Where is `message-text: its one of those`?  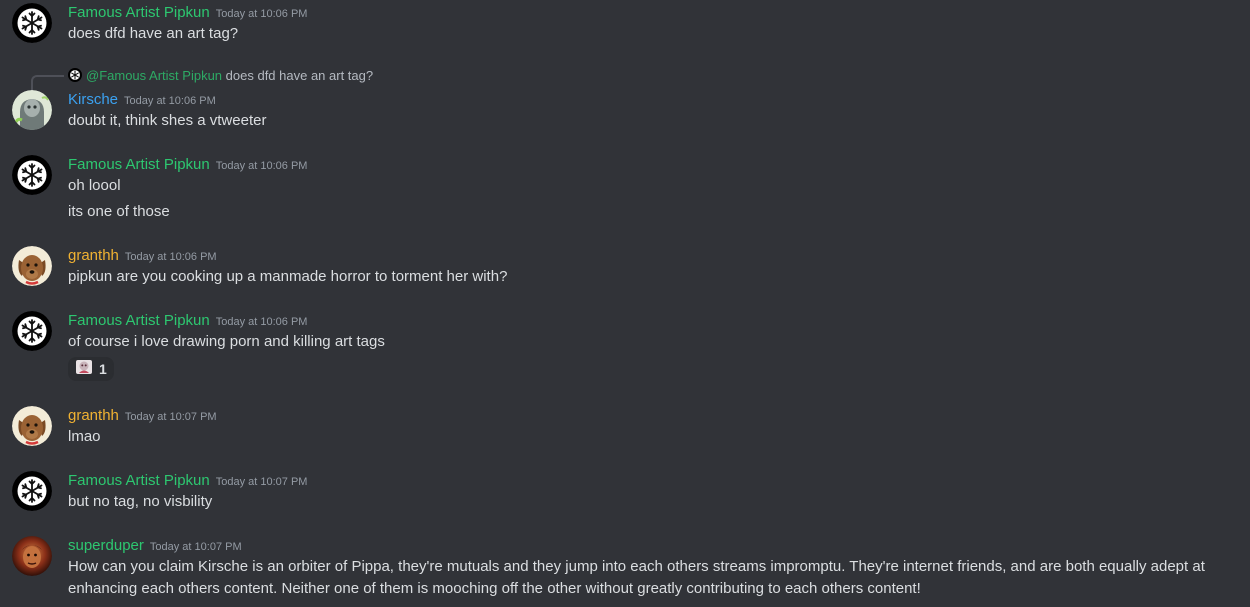 message-text: its one of those is located at coordinates (119, 211).